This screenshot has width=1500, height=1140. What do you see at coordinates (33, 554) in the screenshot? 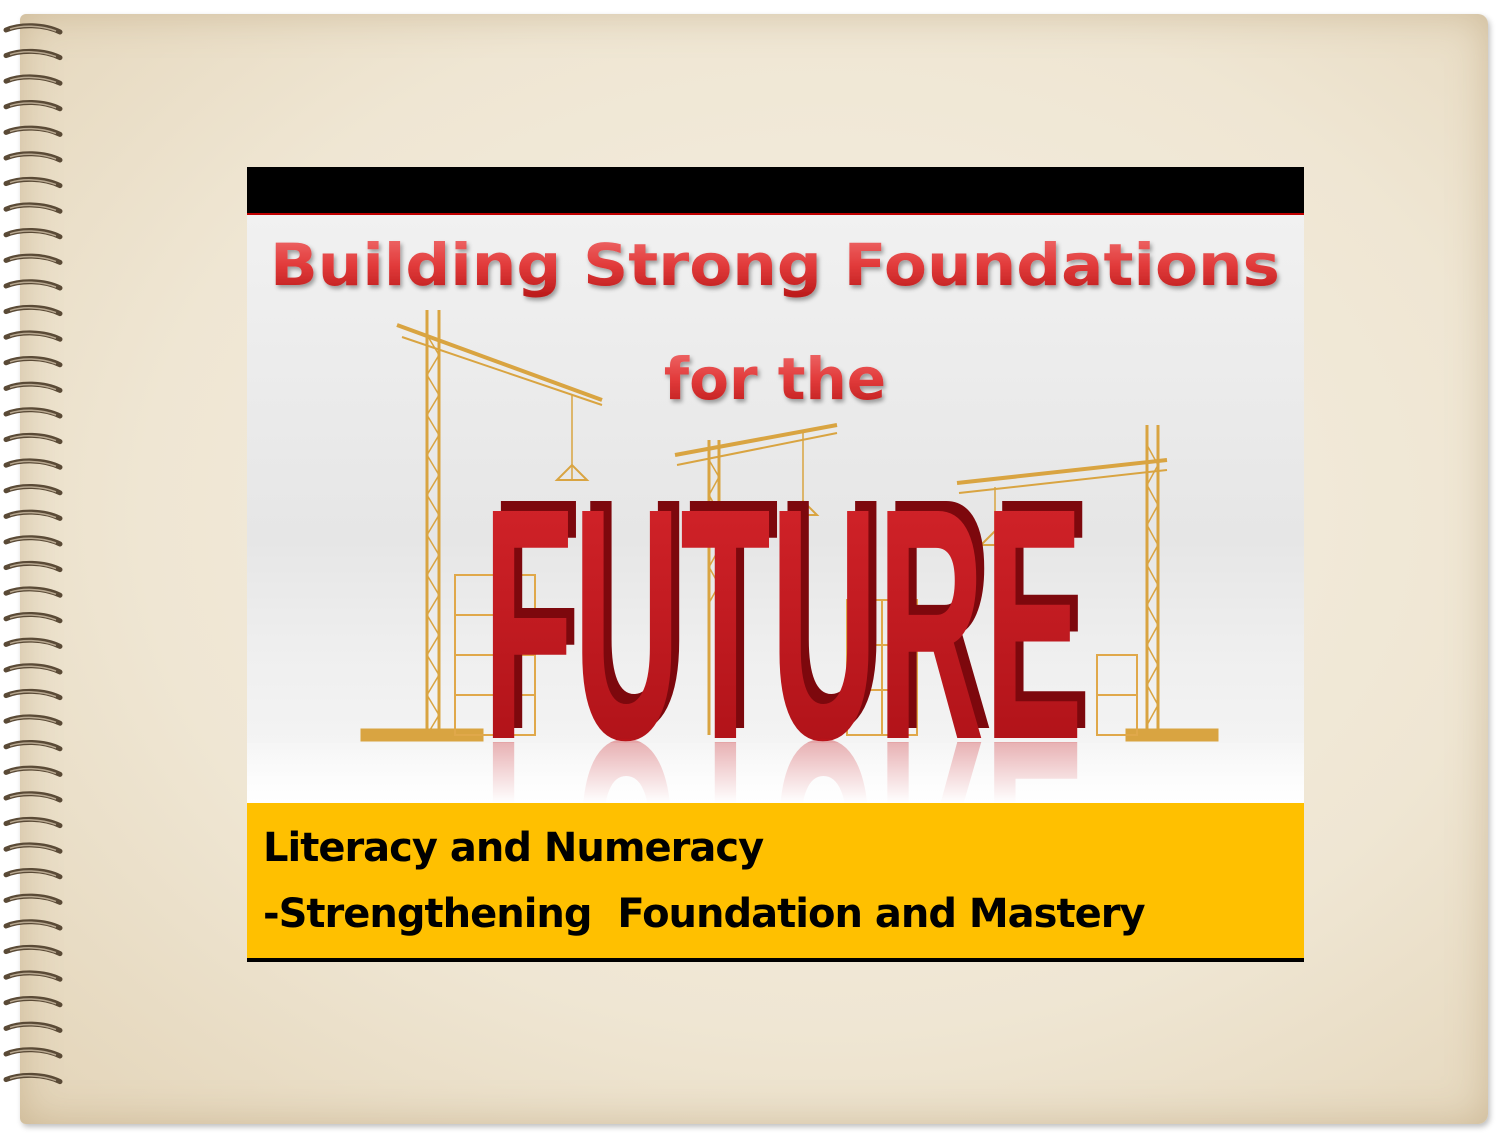
I see `spiral-binding-icon` at bounding box center [33, 554].